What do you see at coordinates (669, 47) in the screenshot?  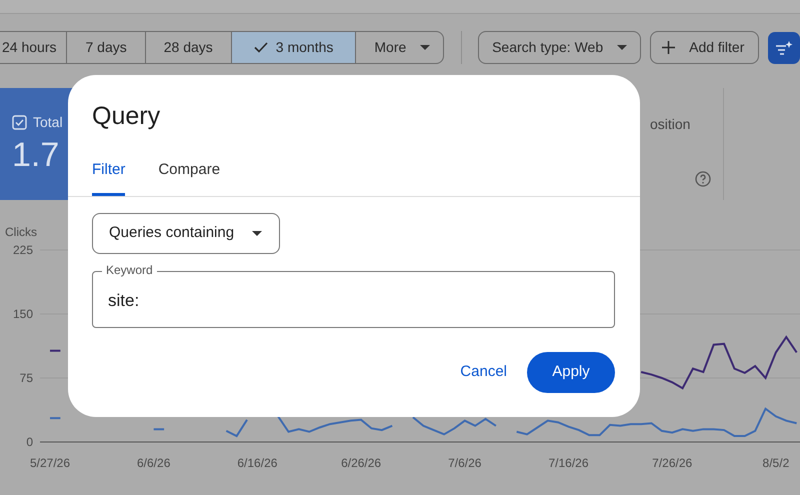 I see `plus-icon` at bounding box center [669, 47].